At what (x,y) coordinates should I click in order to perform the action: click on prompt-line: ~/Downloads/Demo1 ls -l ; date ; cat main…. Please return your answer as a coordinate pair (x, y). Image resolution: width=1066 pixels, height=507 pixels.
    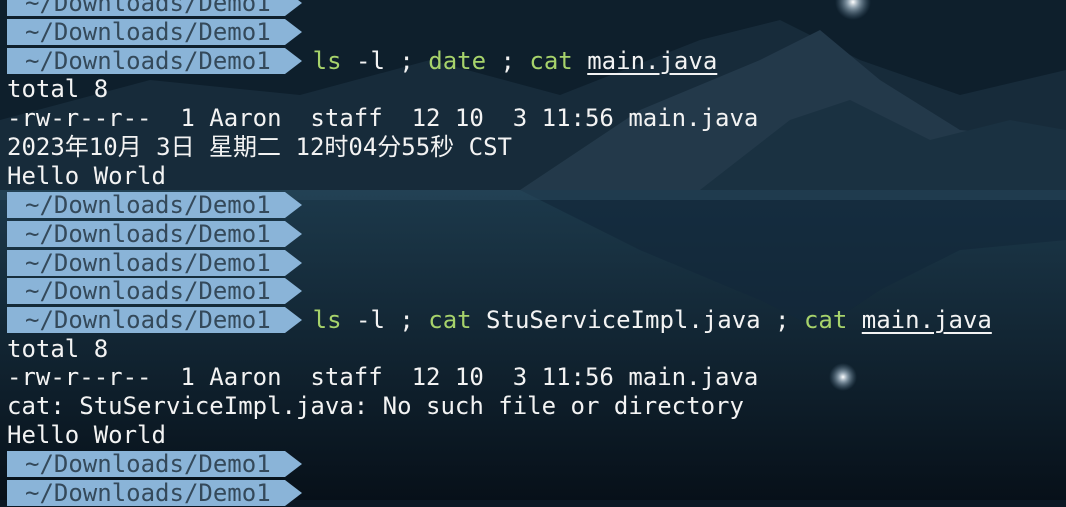
    Looking at the image, I should click on (533, 61).